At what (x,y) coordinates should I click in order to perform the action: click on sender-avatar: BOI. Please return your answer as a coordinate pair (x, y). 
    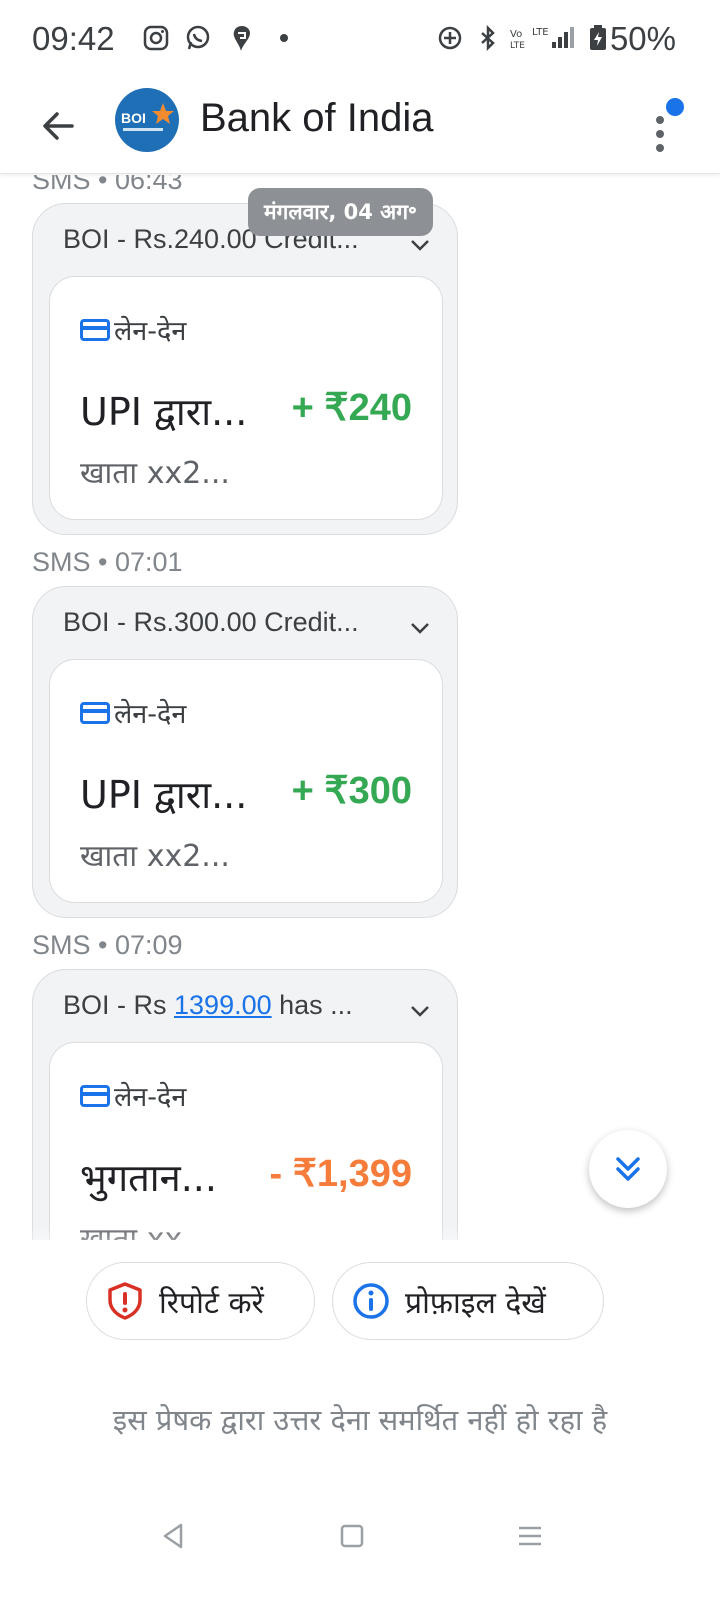
    Looking at the image, I should click on (147, 120).